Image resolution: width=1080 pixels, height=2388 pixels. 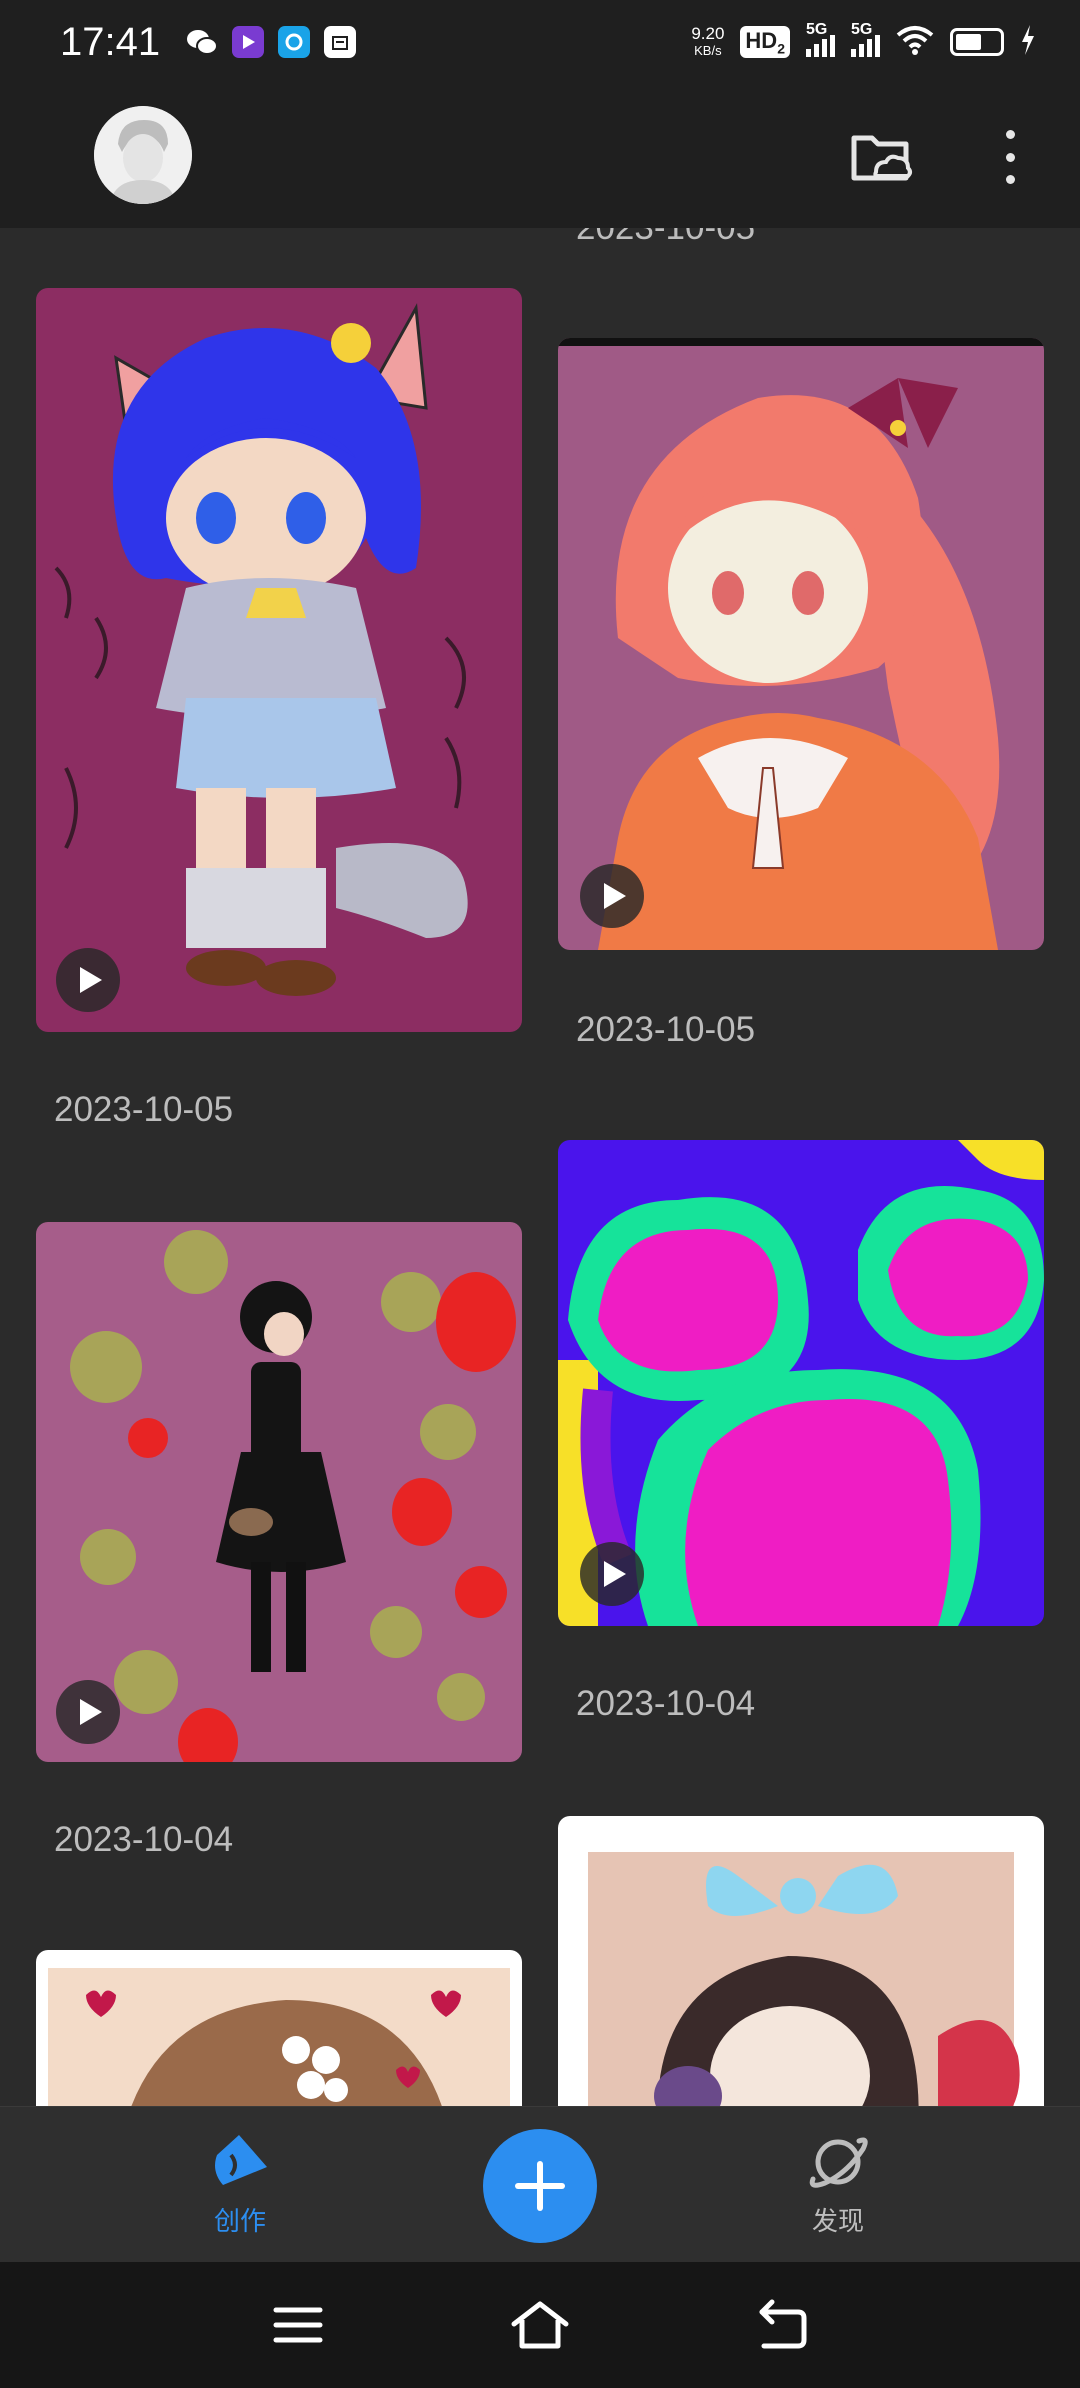 What do you see at coordinates (820, 39) in the screenshot?
I see `signal-sim1-icon: 5G` at bounding box center [820, 39].